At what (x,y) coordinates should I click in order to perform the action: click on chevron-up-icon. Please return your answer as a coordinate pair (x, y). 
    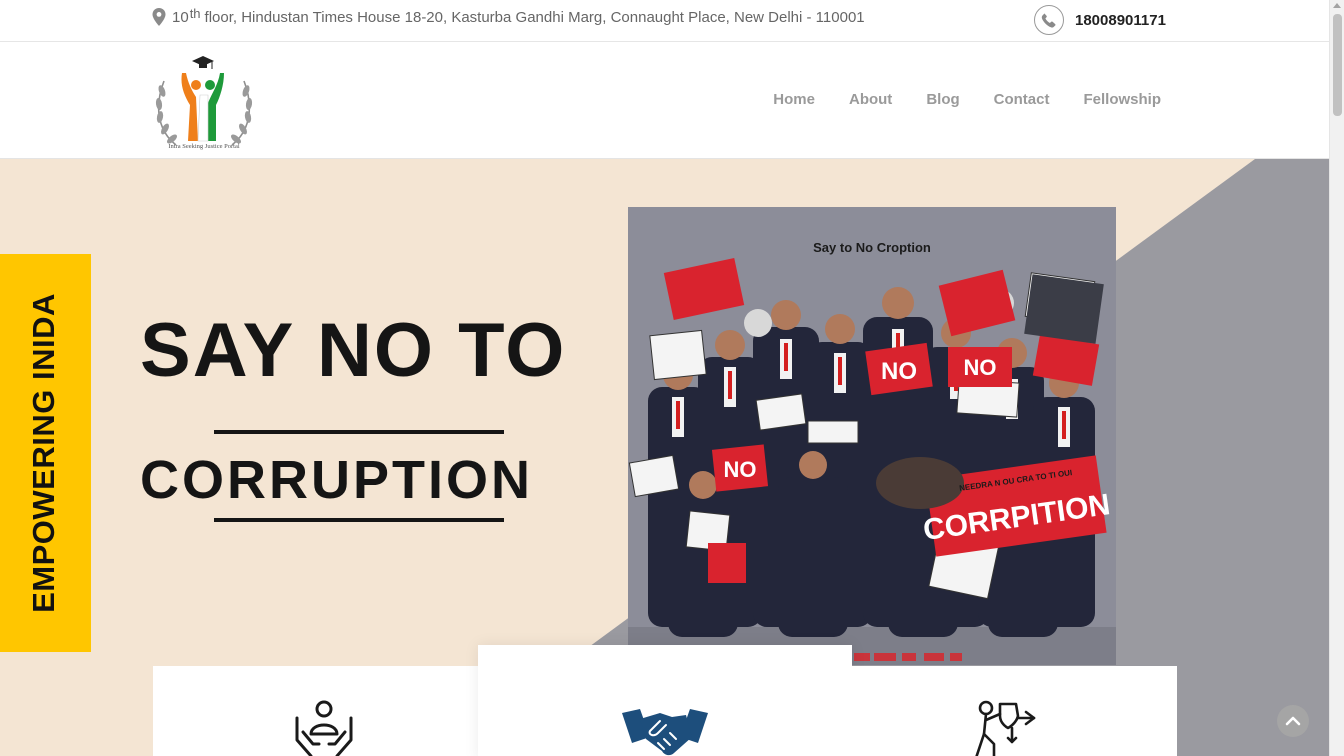
    Looking at the image, I should click on (1293, 721).